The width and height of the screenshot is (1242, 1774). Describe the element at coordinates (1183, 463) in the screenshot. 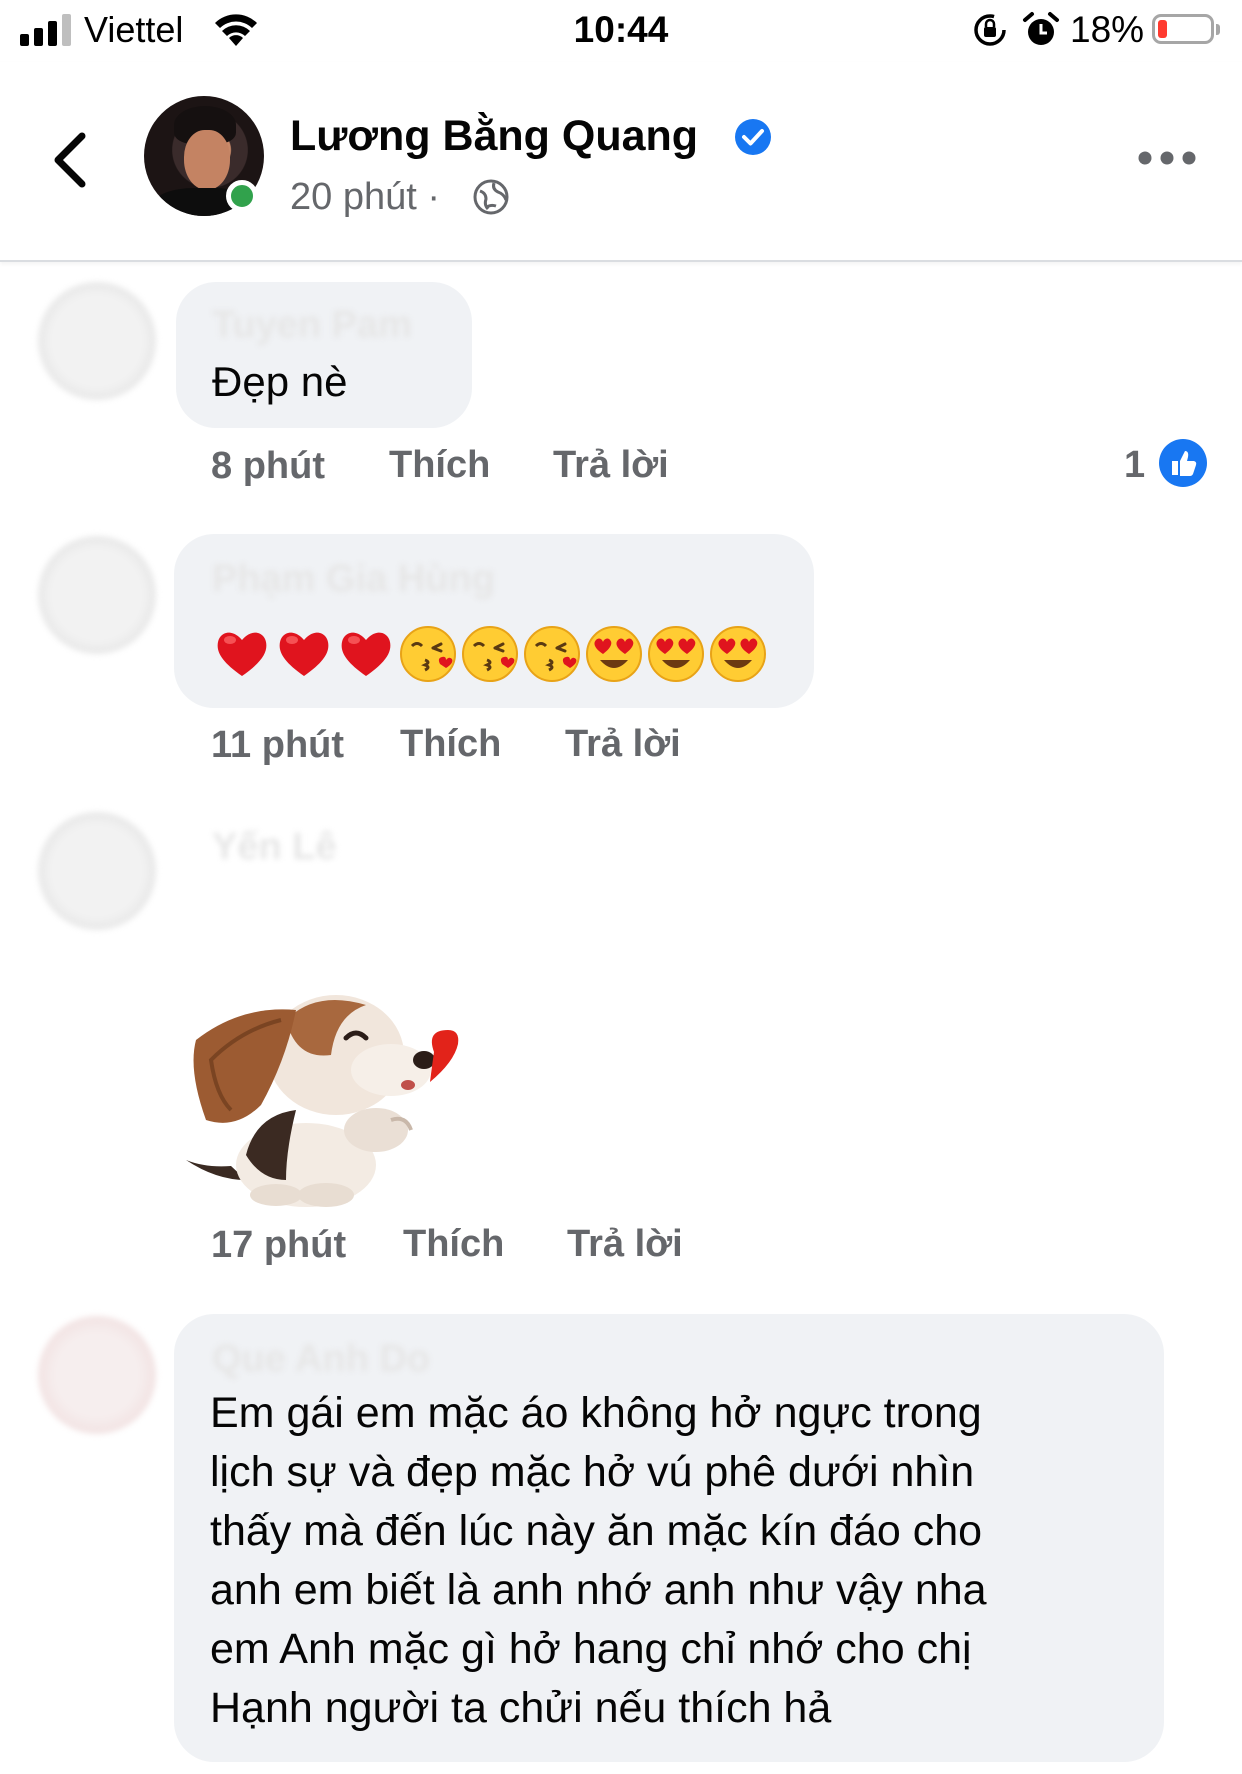

I see `like-reaction-icon` at that location.